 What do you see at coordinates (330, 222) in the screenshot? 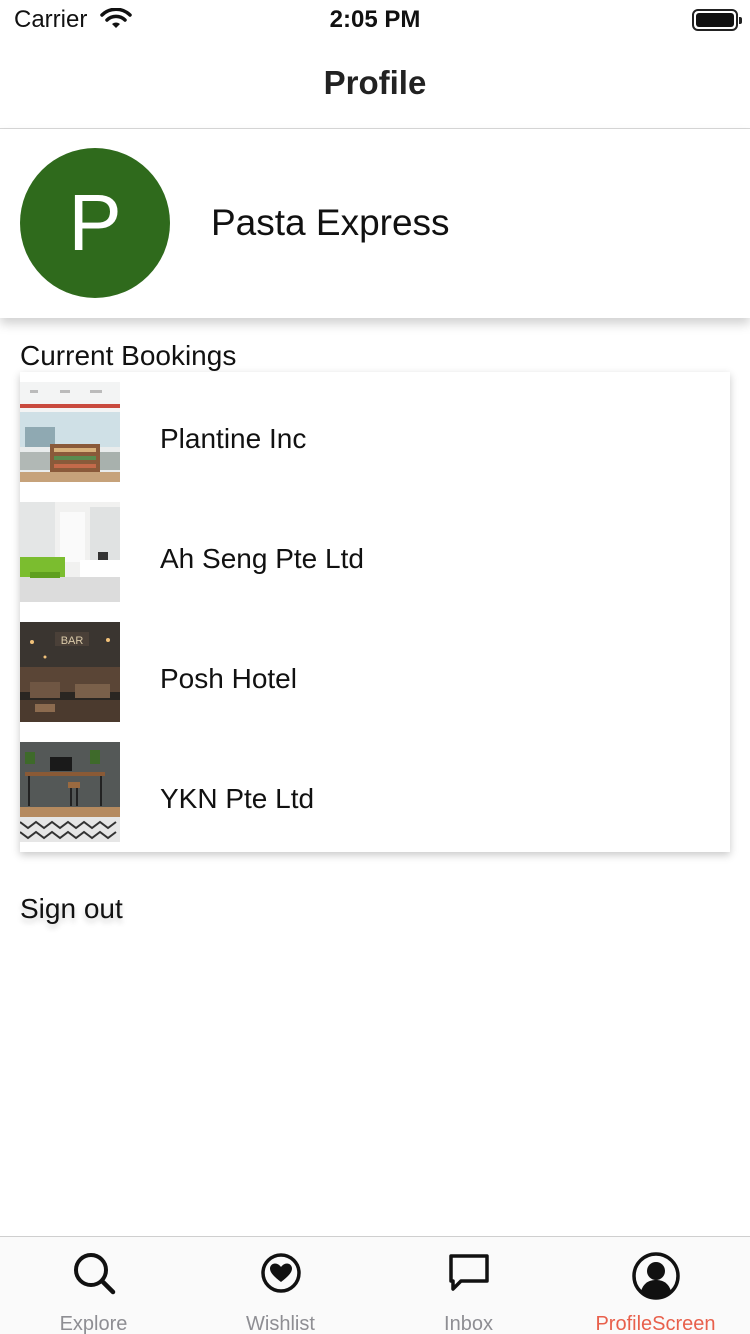
I see `profile-name: Pasta Express` at bounding box center [330, 222].